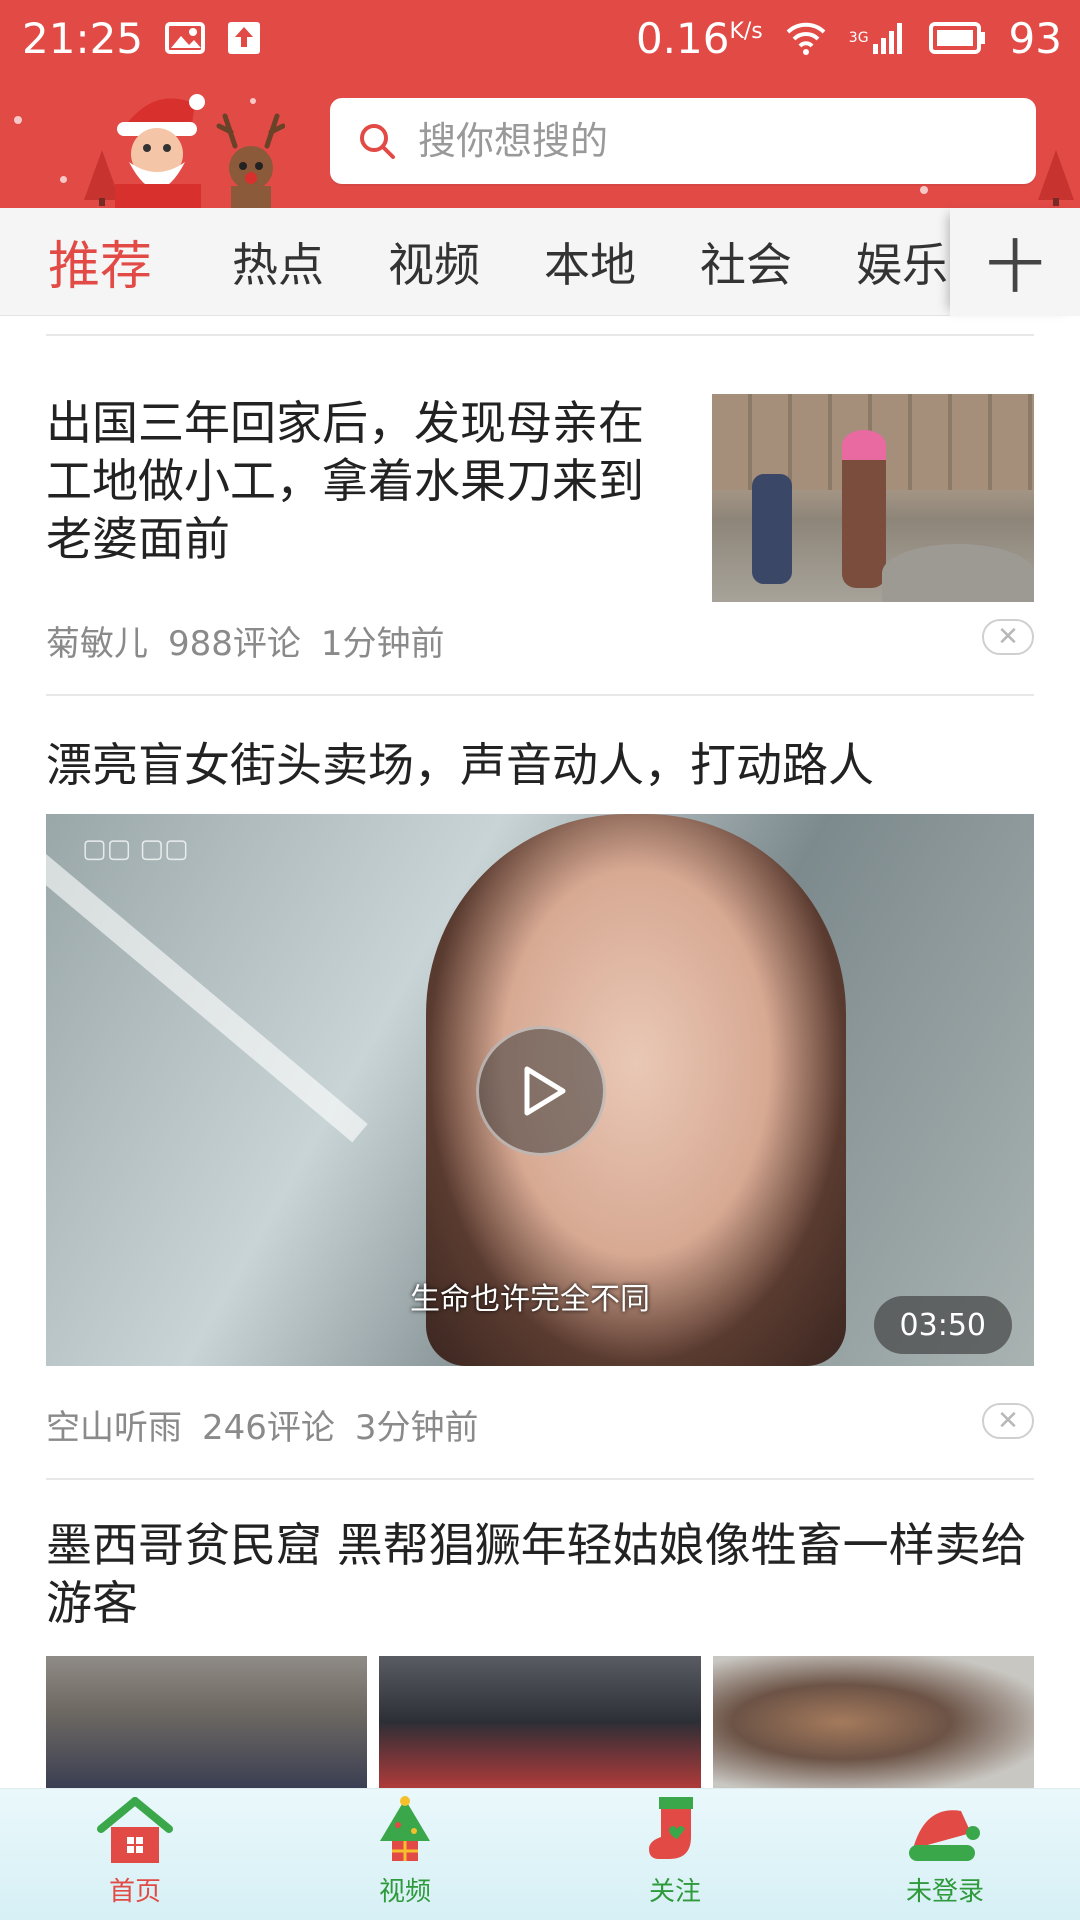  What do you see at coordinates (234, 644) in the screenshot?
I see `news-comments: 988评论` at bounding box center [234, 644].